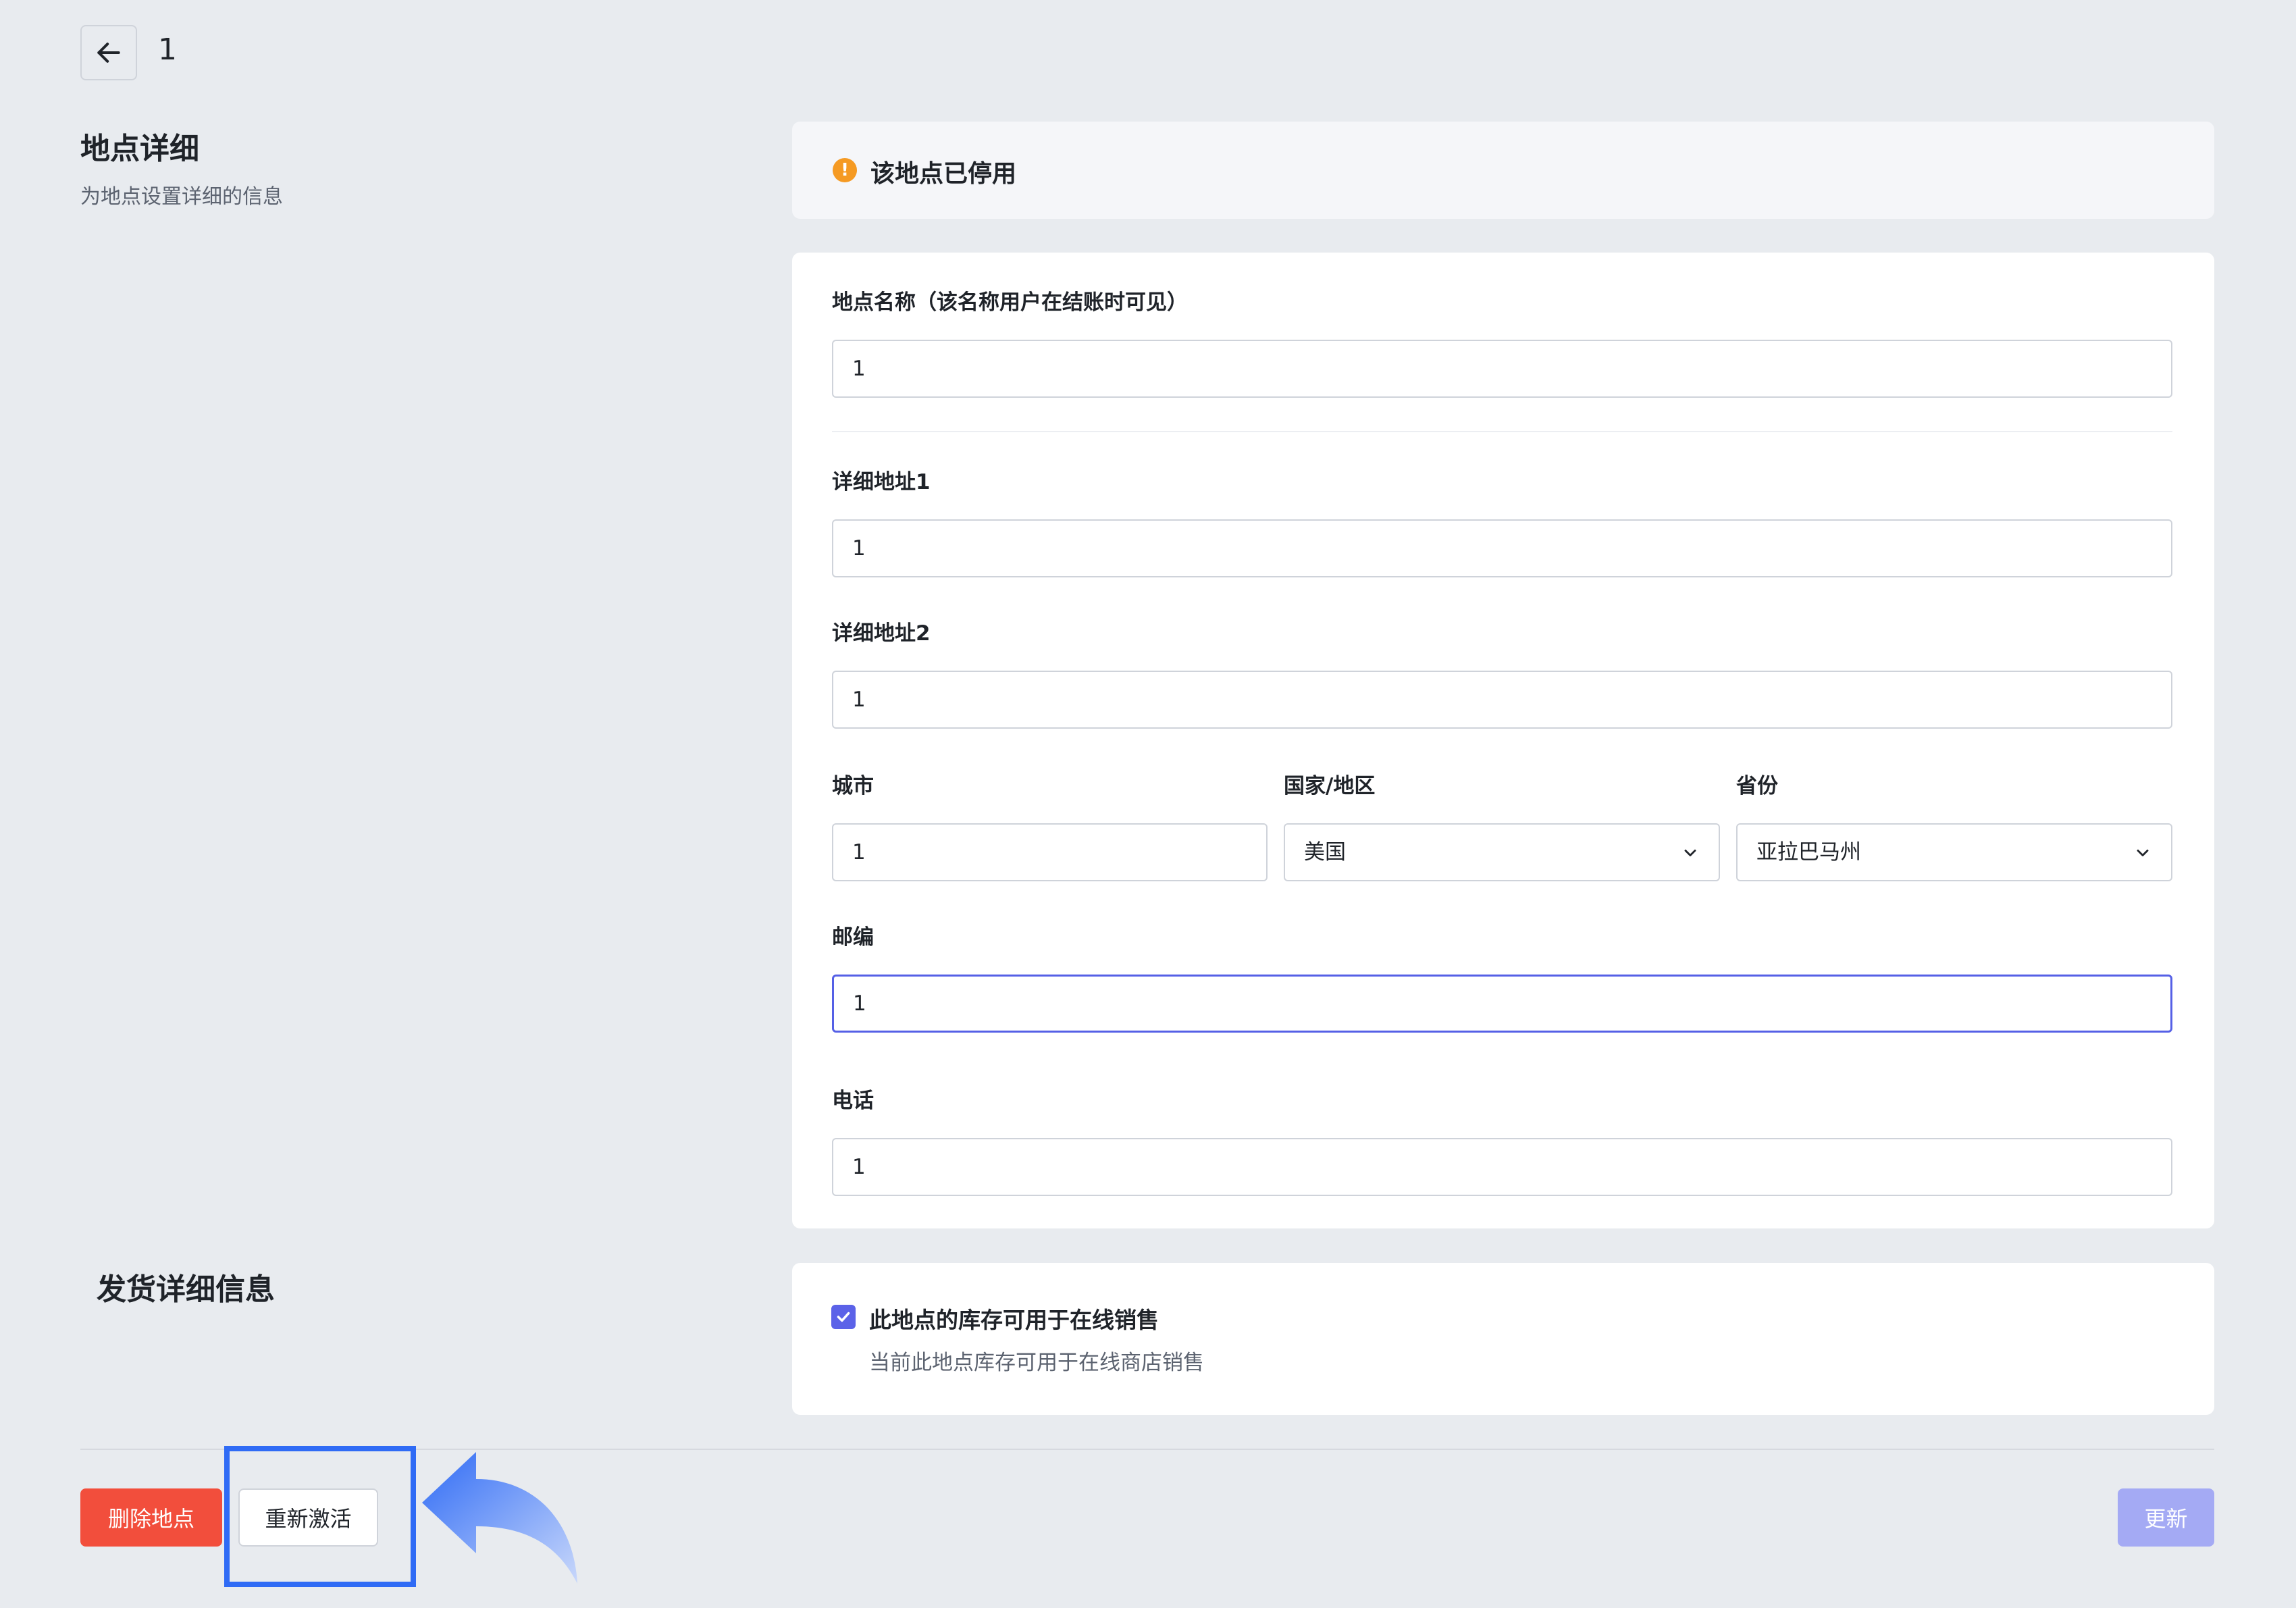 Image resolution: width=2296 pixels, height=1608 pixels. Describe the element at coordinates (186, 1290) in the screenshot. I see `shipping-section-title: 发货详细信息` at that location.